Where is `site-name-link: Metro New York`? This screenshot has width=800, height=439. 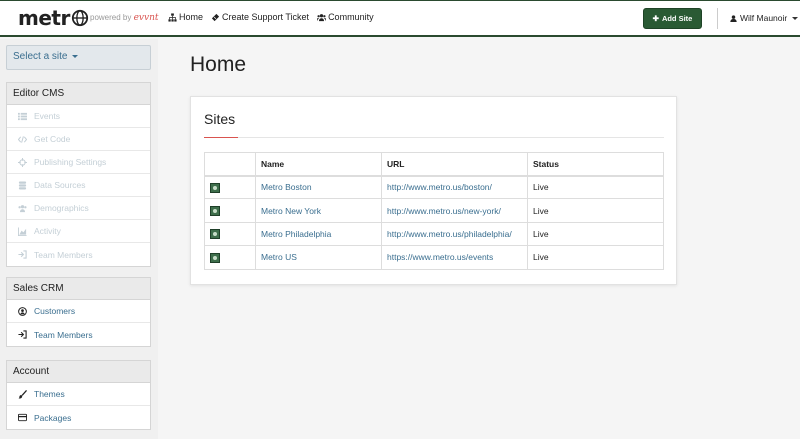 site-name-link: Metro New York is located at coordinates (318, 210).